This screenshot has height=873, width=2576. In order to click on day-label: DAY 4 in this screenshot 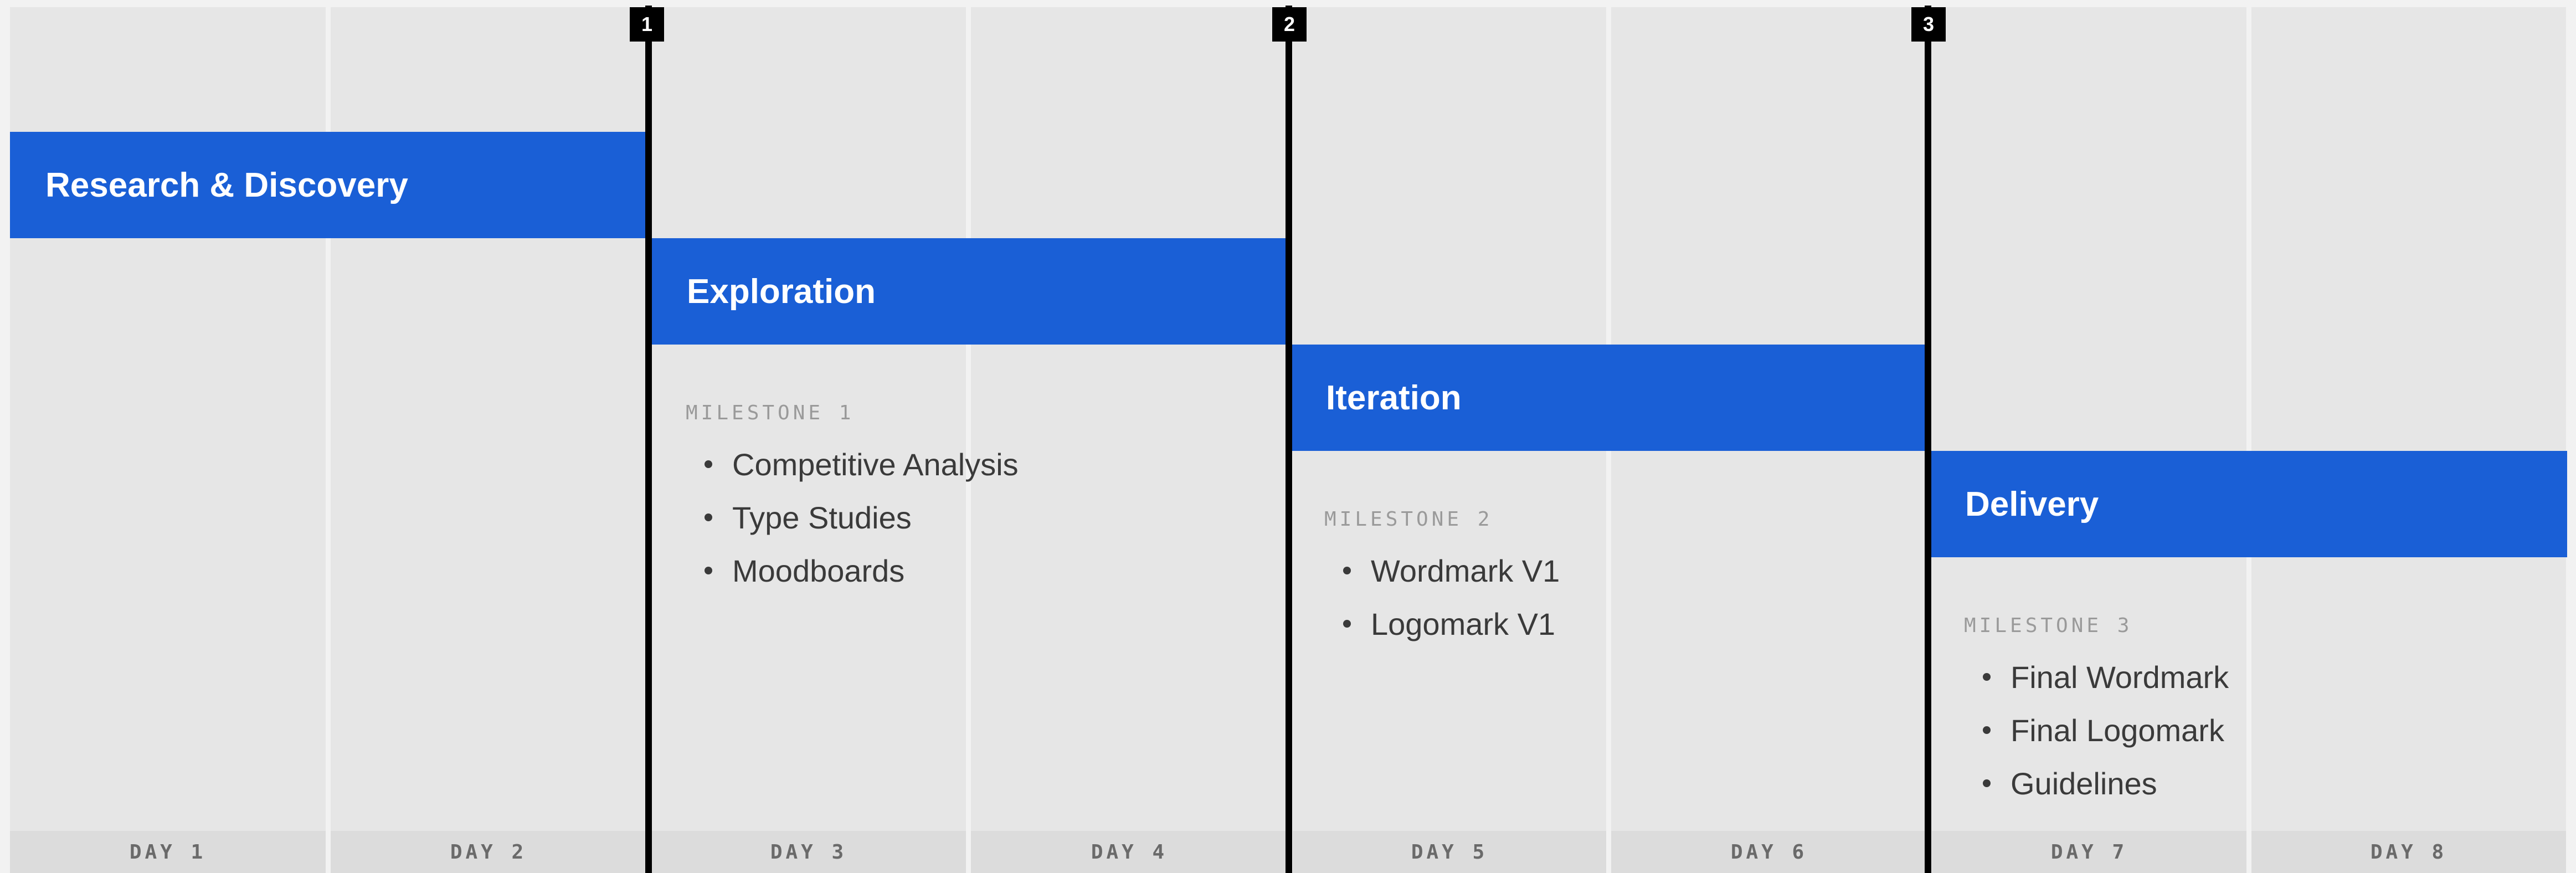, I will do `click(1129, 852)`.